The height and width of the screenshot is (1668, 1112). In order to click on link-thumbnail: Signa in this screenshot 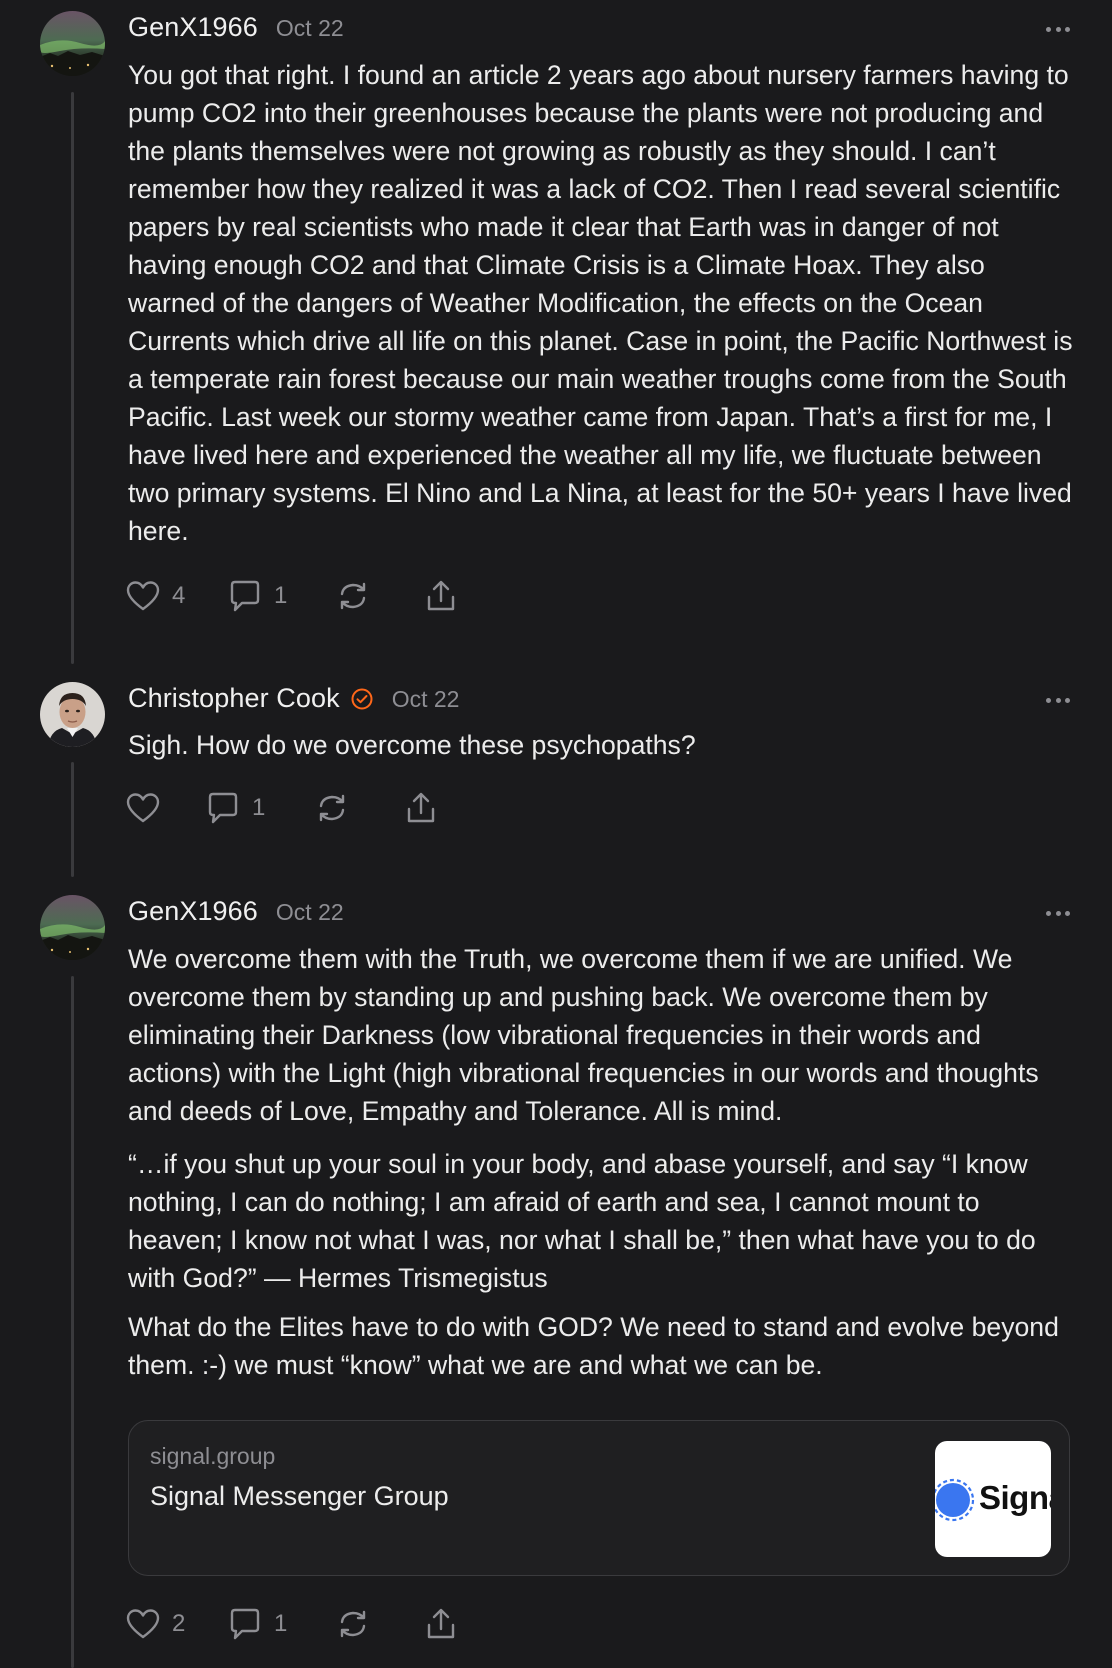, I will do `click(993, 1499)`.